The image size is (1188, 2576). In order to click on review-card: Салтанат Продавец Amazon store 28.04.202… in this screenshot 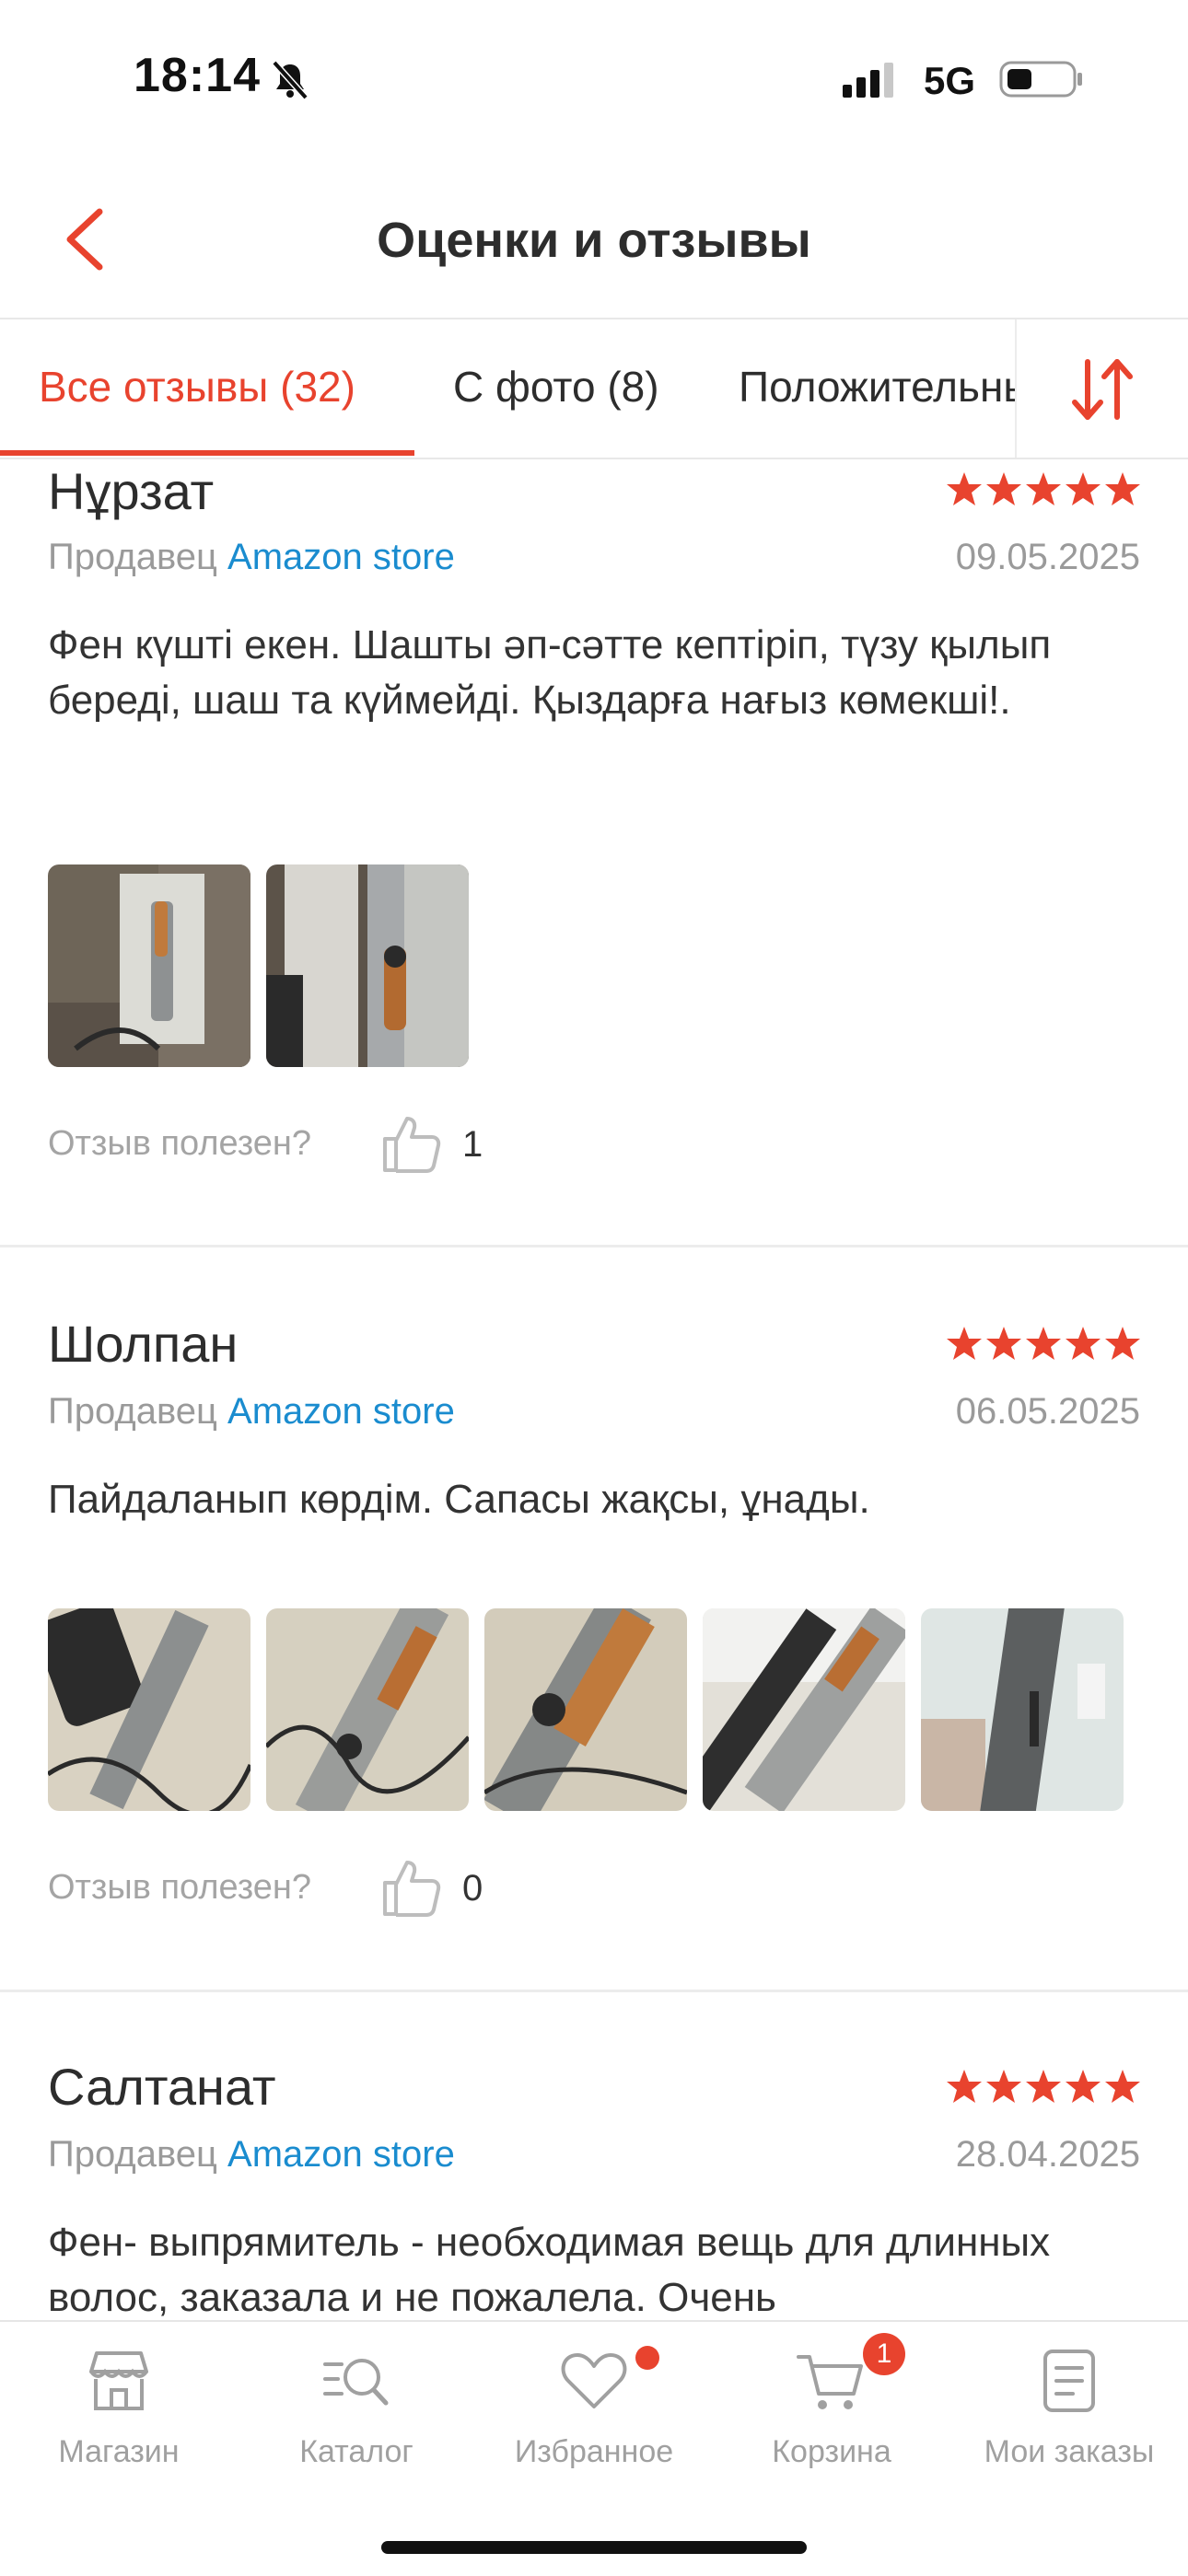, I will do `click(594, 2156)`.